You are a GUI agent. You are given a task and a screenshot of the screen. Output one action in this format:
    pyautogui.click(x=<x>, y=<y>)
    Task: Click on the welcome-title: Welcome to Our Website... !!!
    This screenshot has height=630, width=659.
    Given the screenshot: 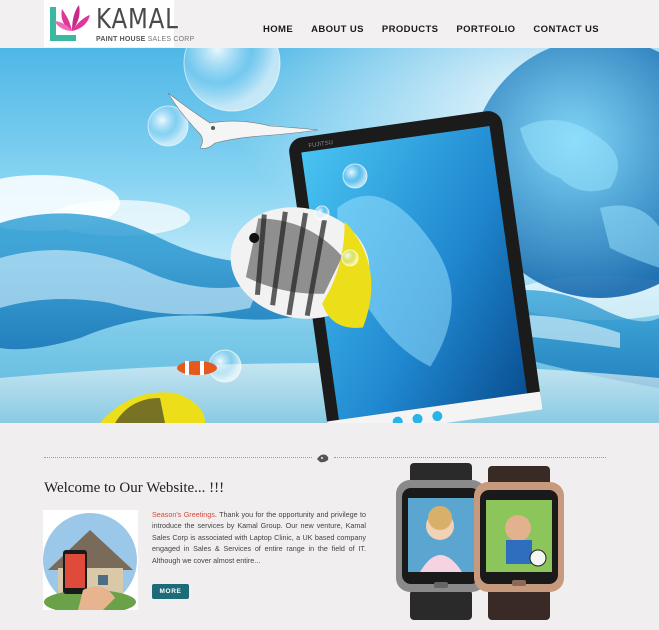 What is the action you would take?
    pyautogui.click(x=134, y=488)
    